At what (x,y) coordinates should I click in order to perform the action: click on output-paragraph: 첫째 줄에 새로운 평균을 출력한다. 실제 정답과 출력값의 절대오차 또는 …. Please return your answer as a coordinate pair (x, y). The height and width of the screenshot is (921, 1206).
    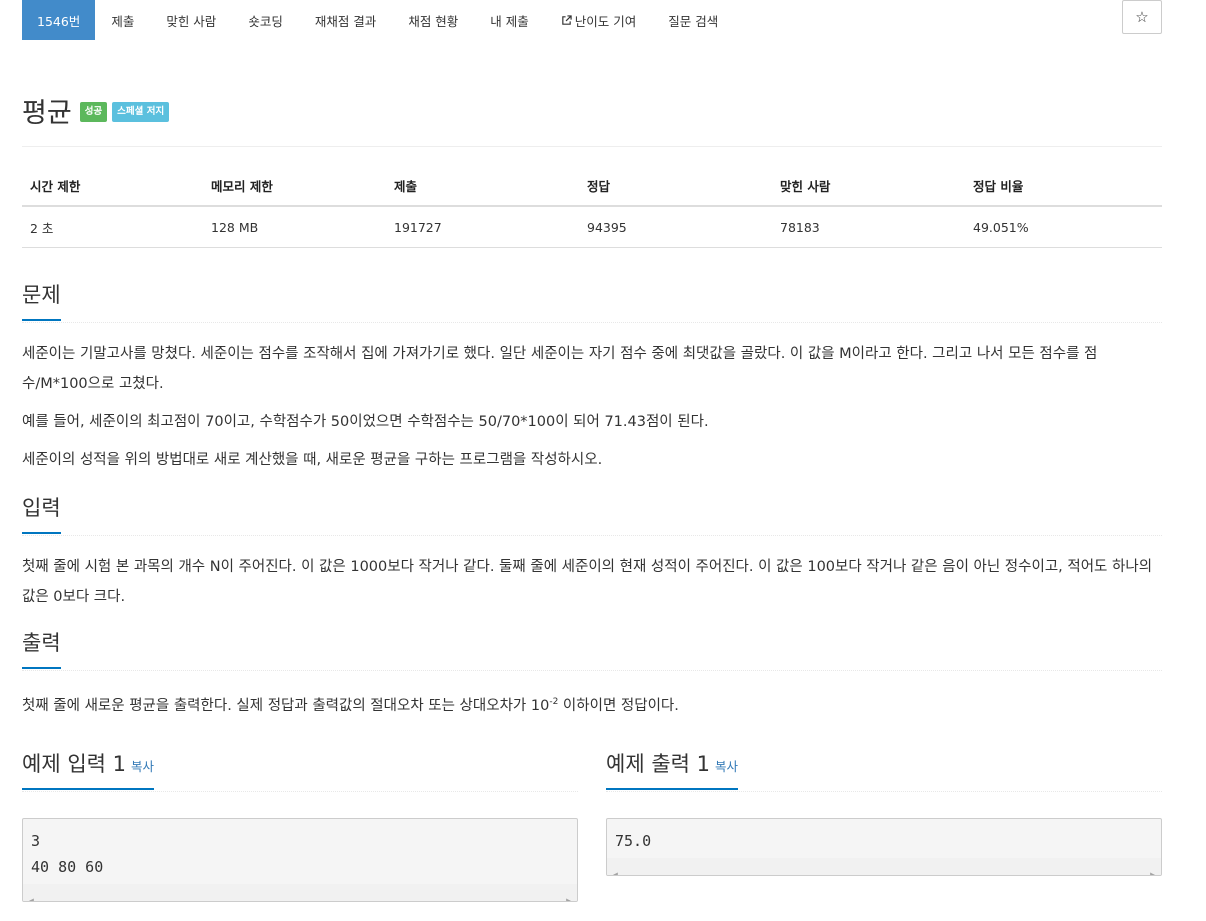
    Looking at the image, I should click on (592, 704).